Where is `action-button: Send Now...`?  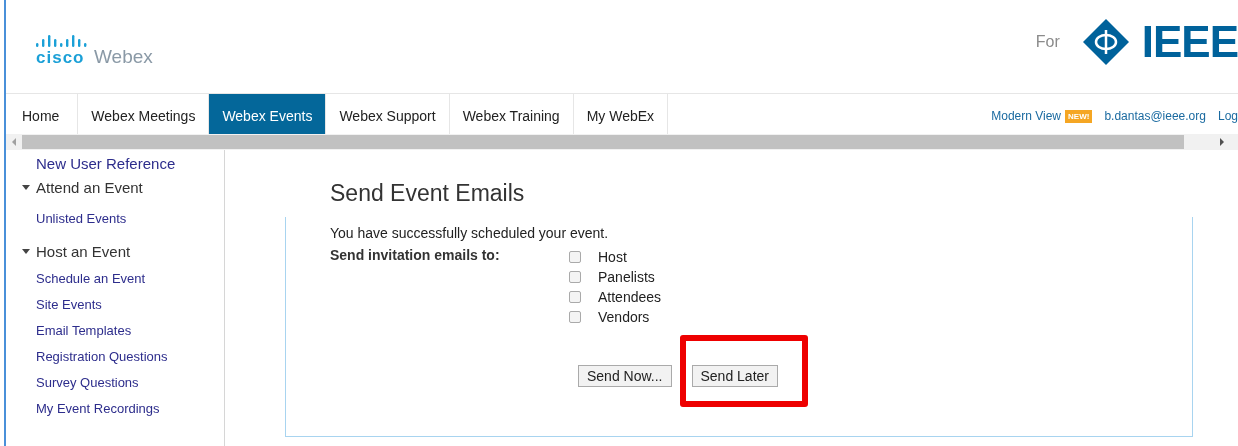 action-button: Send Now... is located at coordinates (625, 376).